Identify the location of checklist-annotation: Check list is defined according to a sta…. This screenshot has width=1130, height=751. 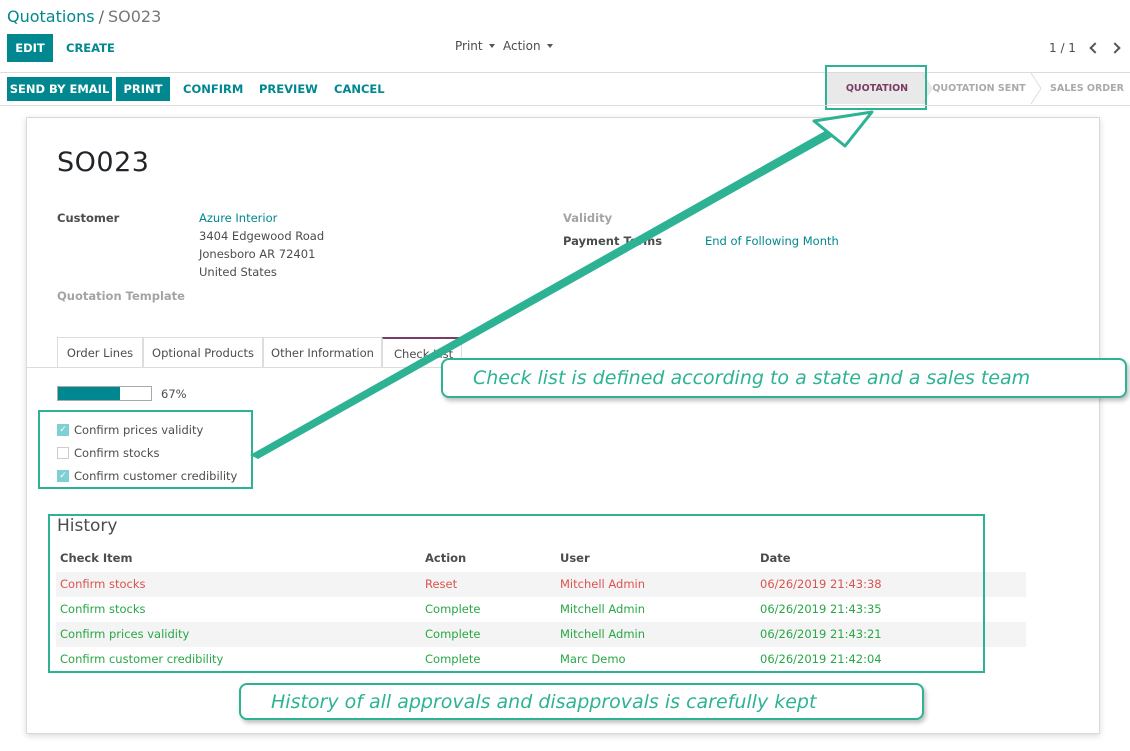
(784, 378).